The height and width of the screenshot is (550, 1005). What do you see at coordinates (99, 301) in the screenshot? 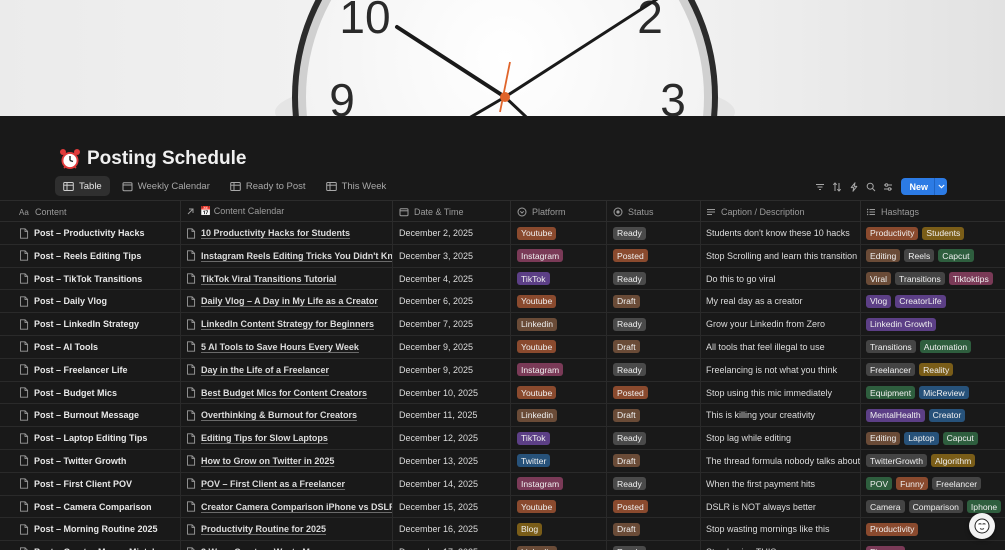
I see `content-cell: Post – Daily Vlog` at bounding box center [99, 301].